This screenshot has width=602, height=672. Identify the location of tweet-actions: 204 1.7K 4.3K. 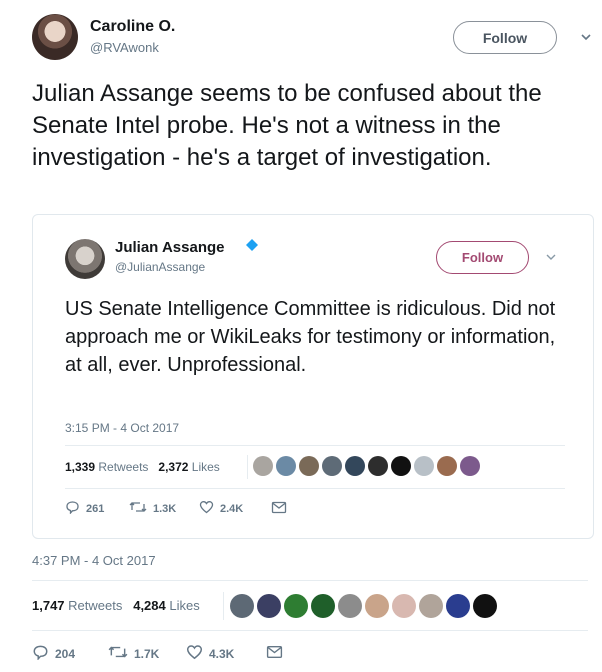
(157, 653).